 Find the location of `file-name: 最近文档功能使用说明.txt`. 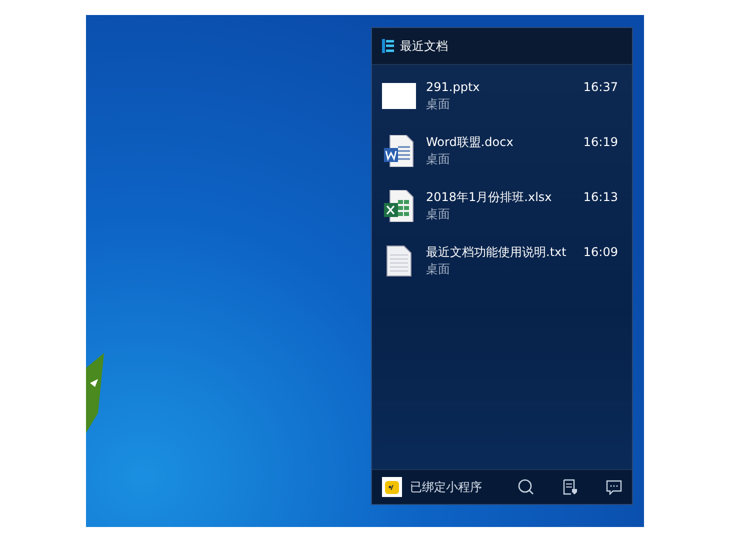

file-name: 最近文档功能使用说明.txt is located at coordinates (496, 252).